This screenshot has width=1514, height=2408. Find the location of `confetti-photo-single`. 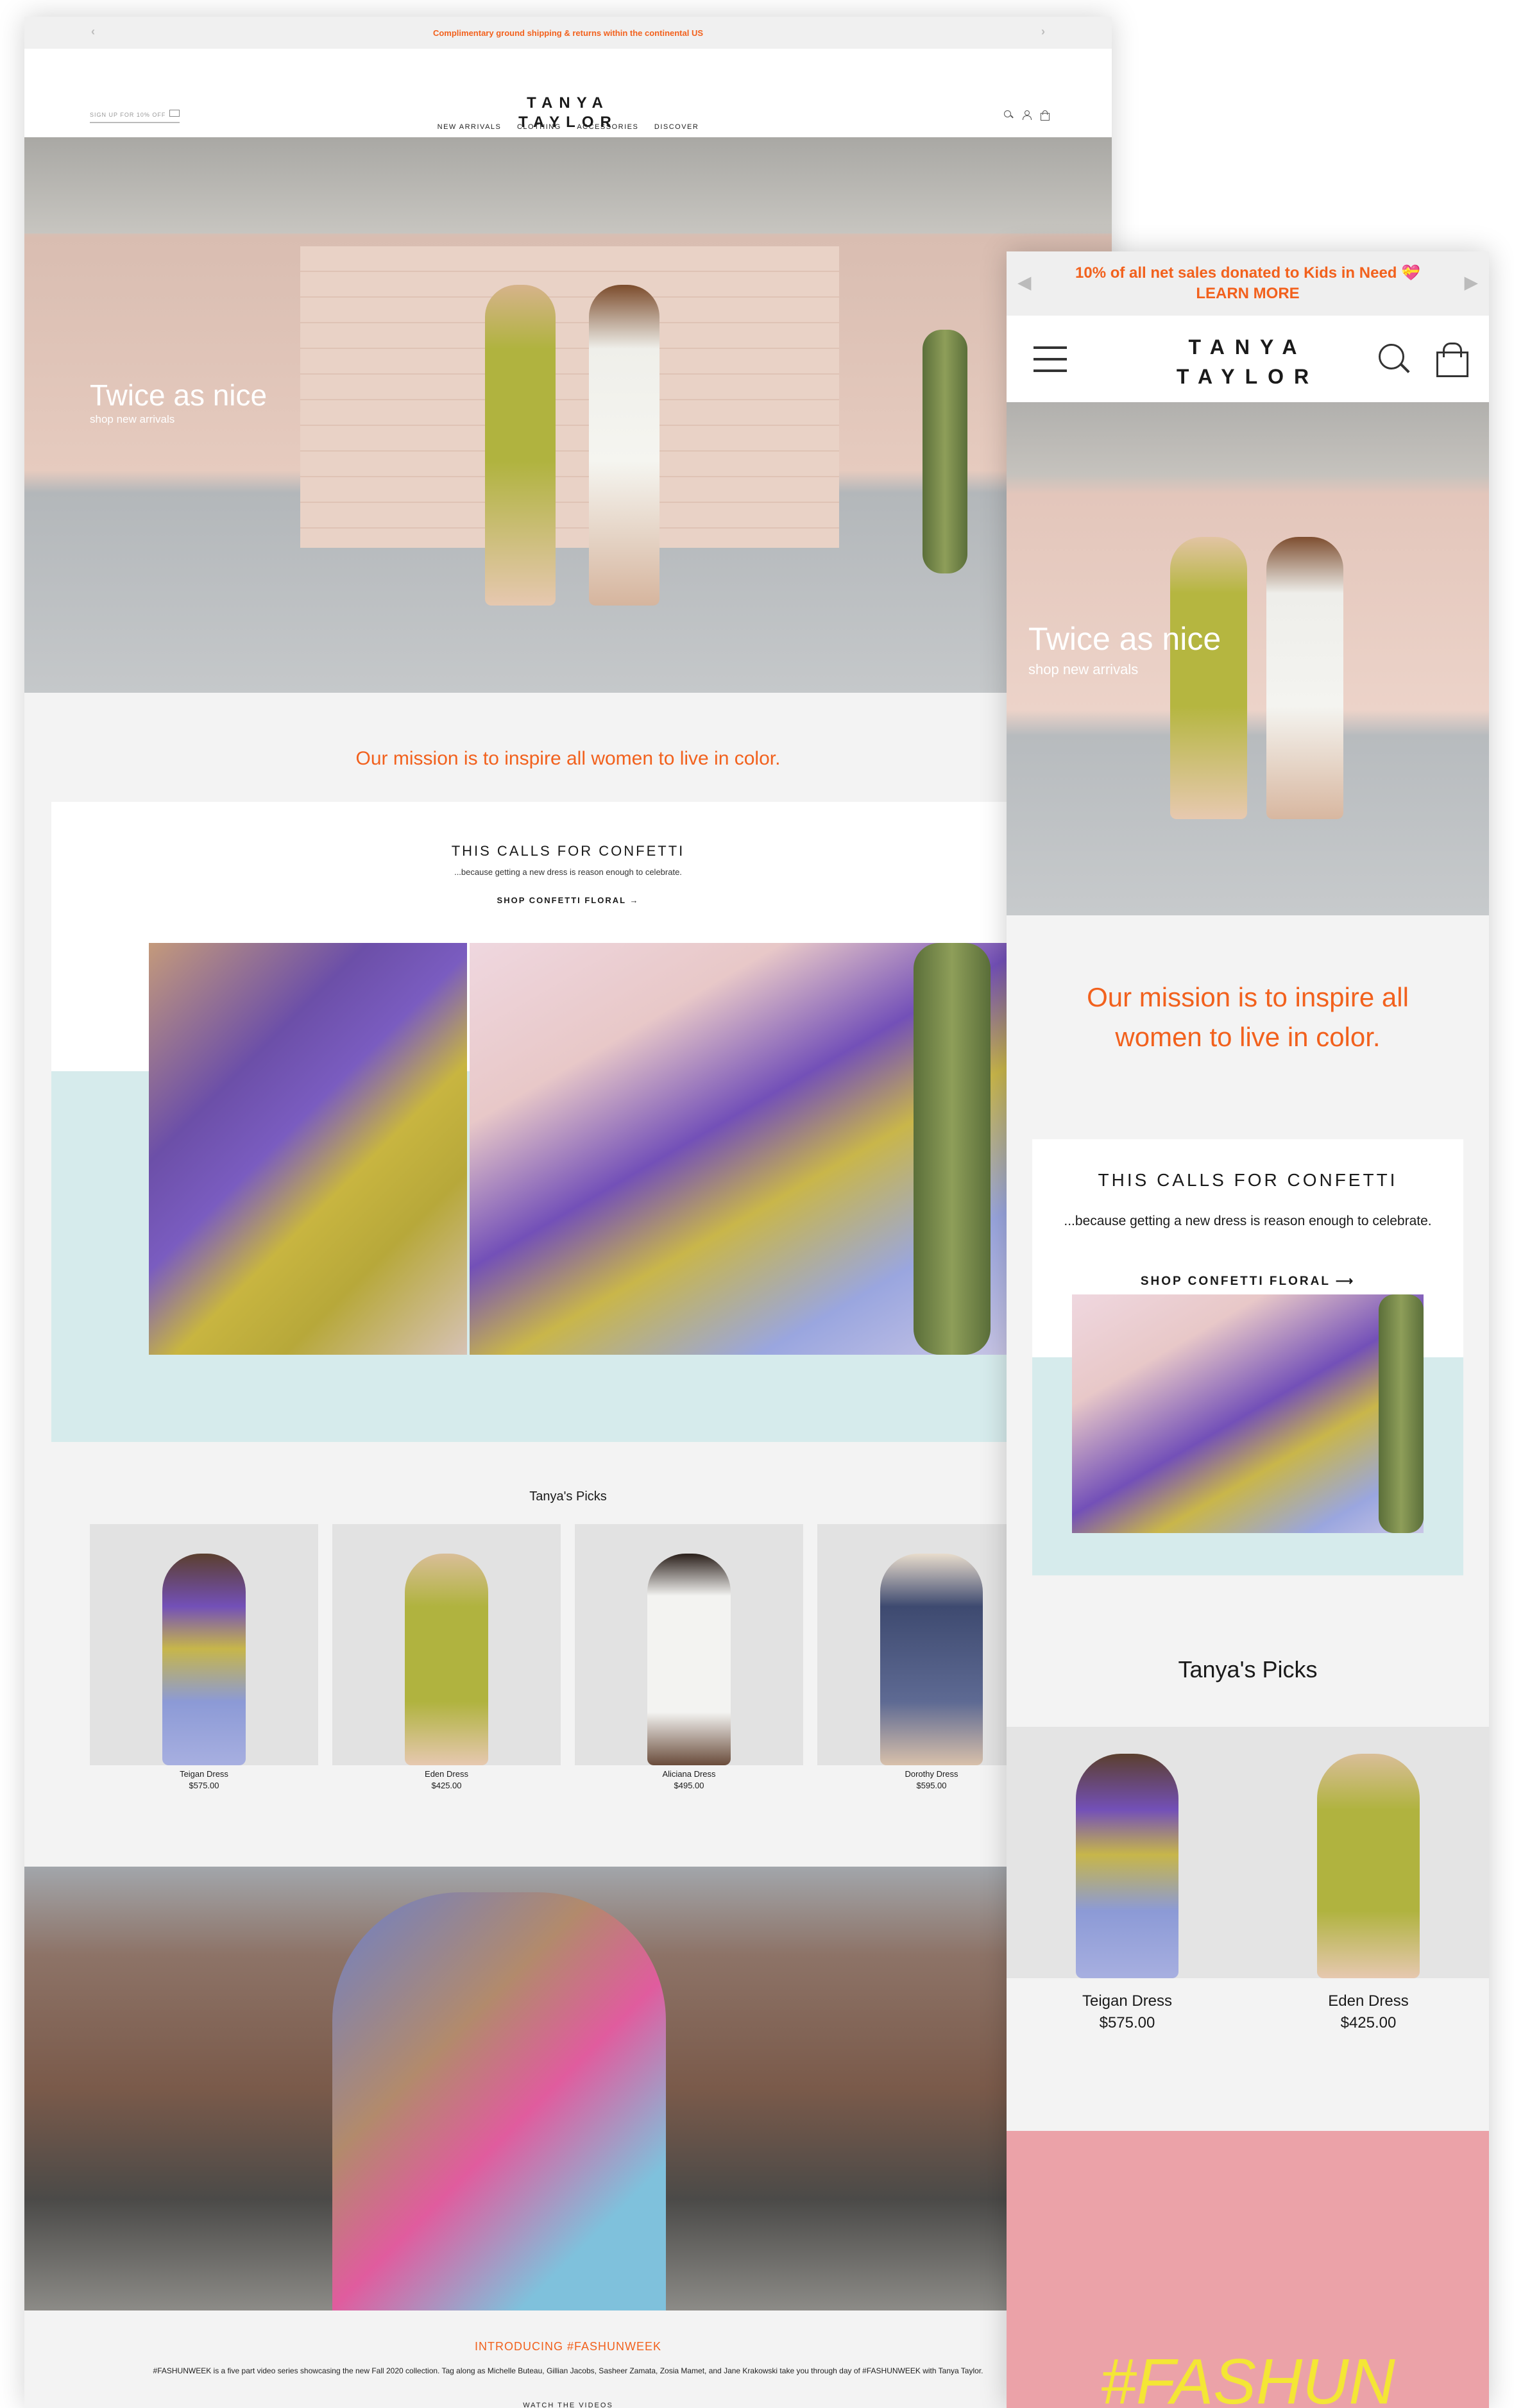

confetti-photo-single is located at coordinates (740, 1149).